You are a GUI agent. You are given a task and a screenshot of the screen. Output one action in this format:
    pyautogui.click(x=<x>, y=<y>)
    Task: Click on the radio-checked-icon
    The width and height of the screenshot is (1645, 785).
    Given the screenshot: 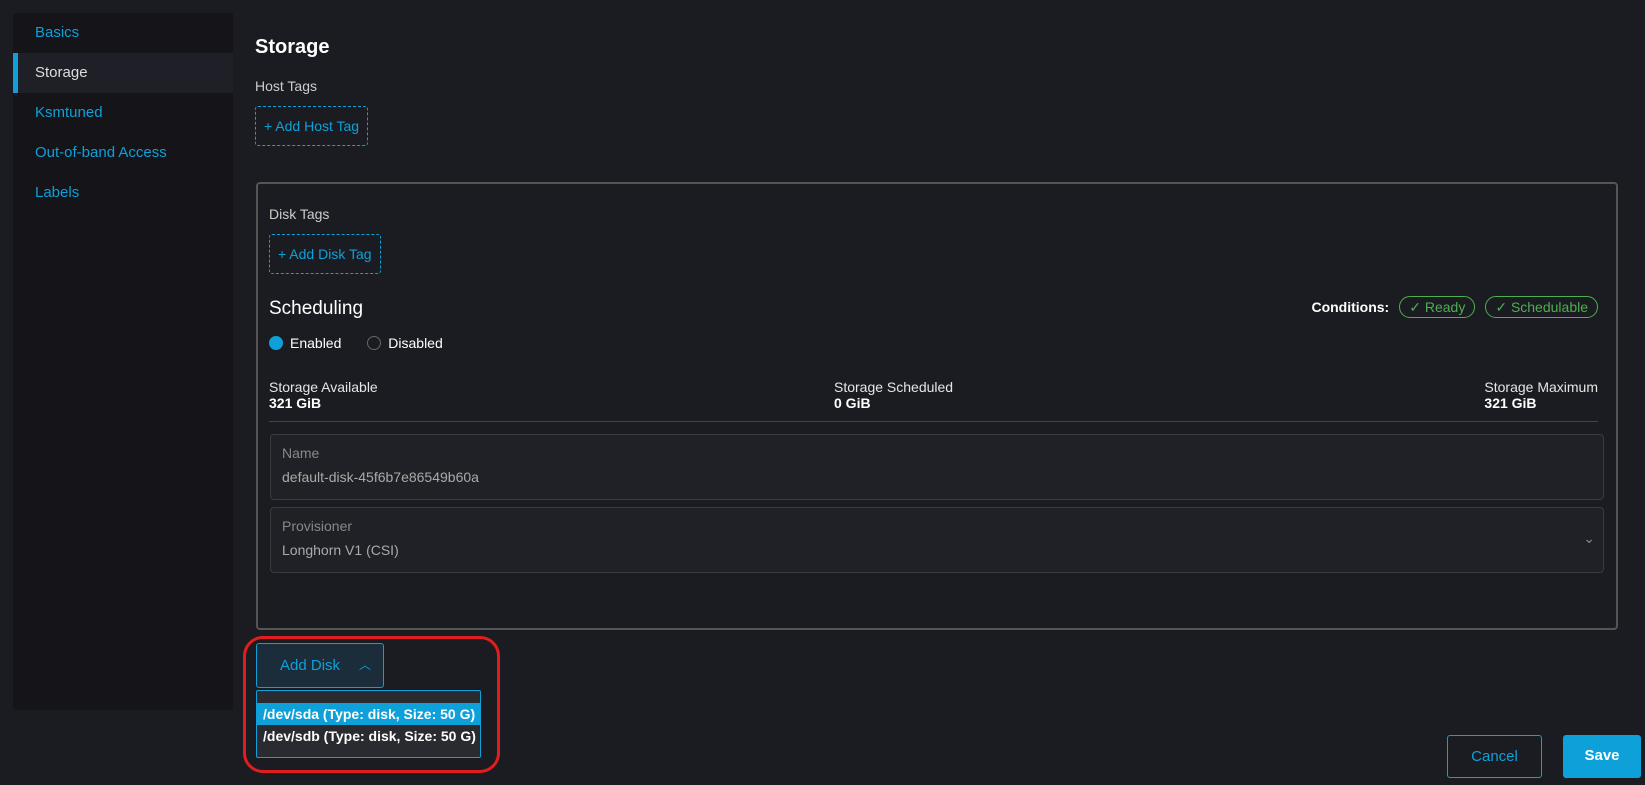 What is the action you would take?
    pyautogui.click(x=276, y=343)
    